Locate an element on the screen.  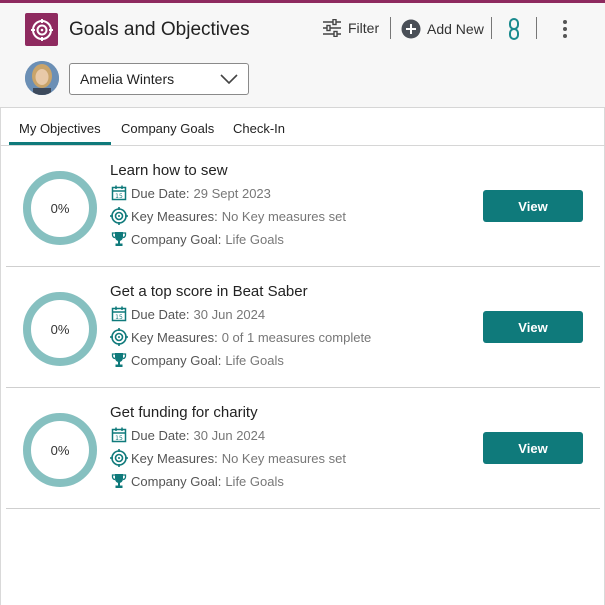
more-options-button is located at coordinates (565, 29).